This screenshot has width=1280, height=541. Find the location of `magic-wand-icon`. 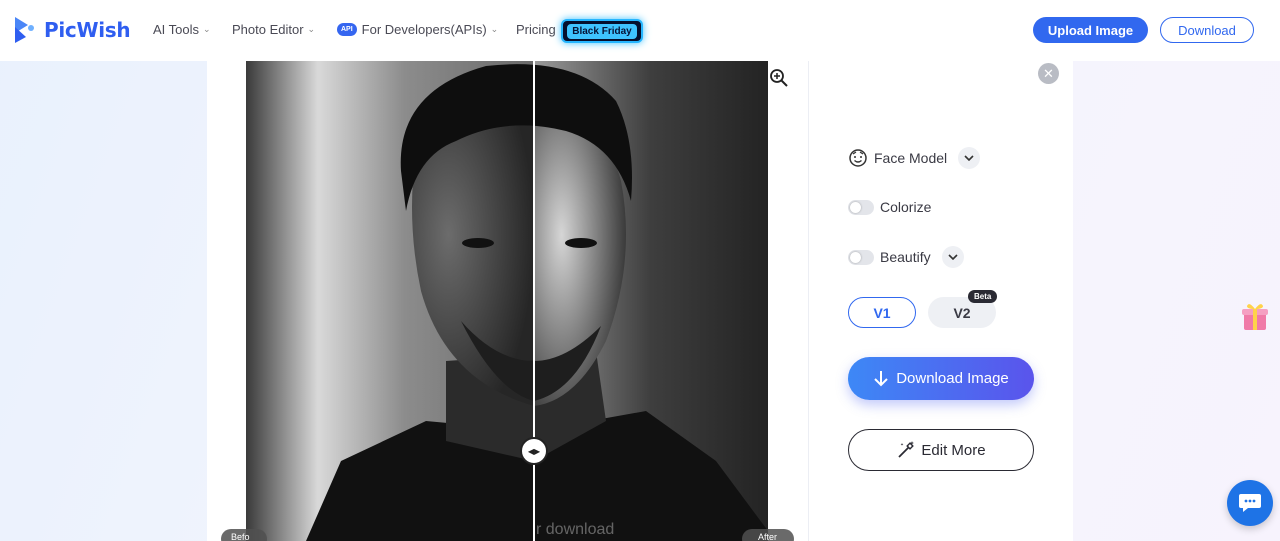

magic-wand-icon is located at coordinates (906, 449).